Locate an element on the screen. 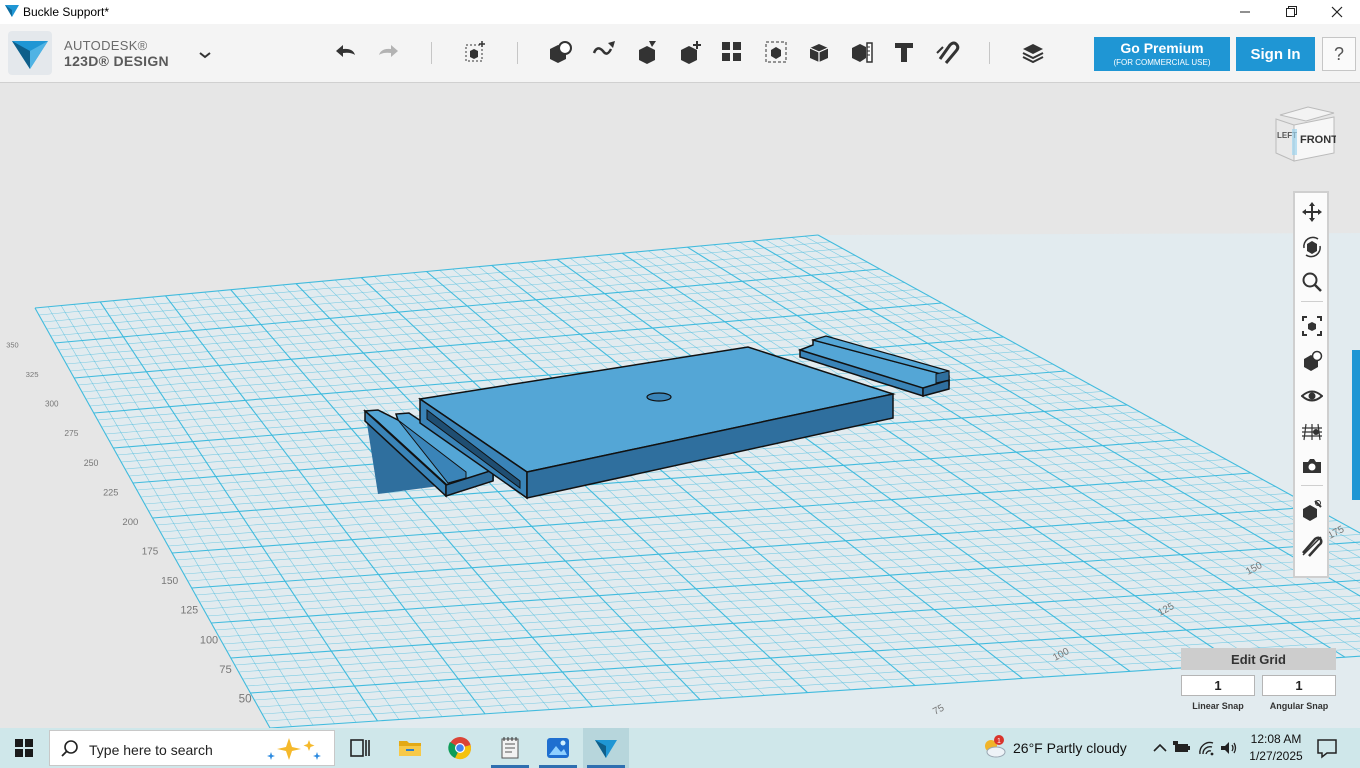  grid-axis-label: 275 is located at coordinates (71, 433).